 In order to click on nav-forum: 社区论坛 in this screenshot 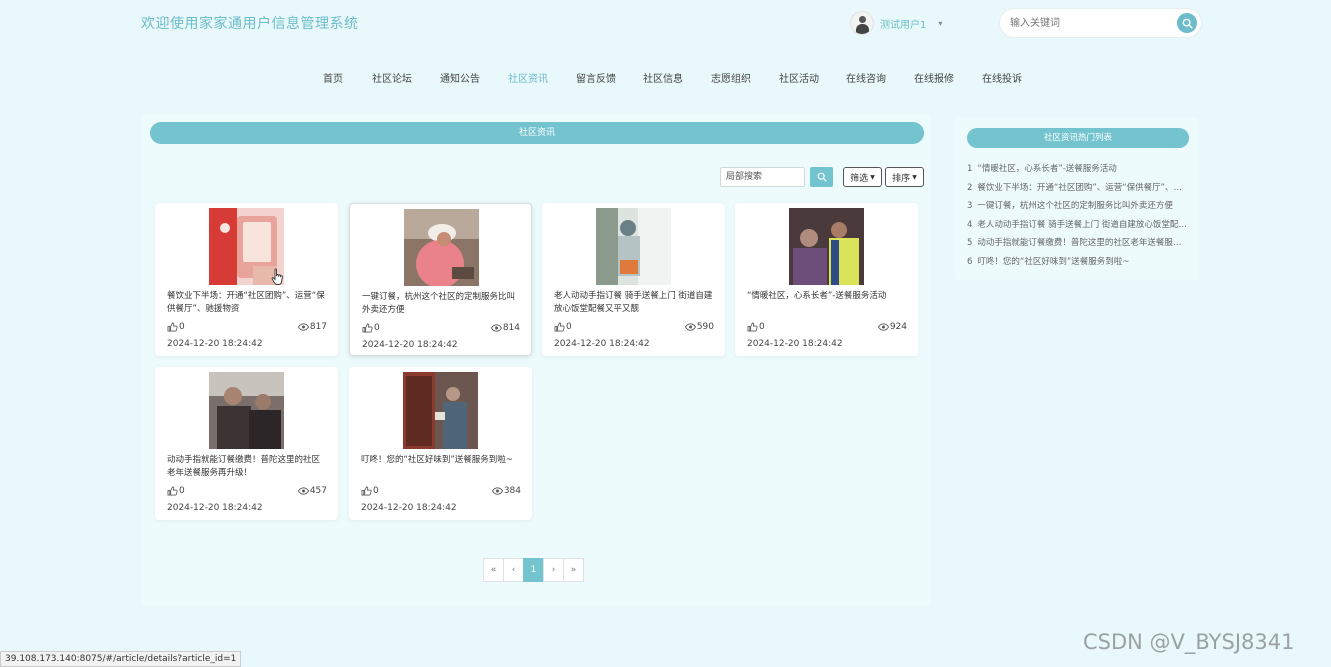, I will do `click(392, 77)`.